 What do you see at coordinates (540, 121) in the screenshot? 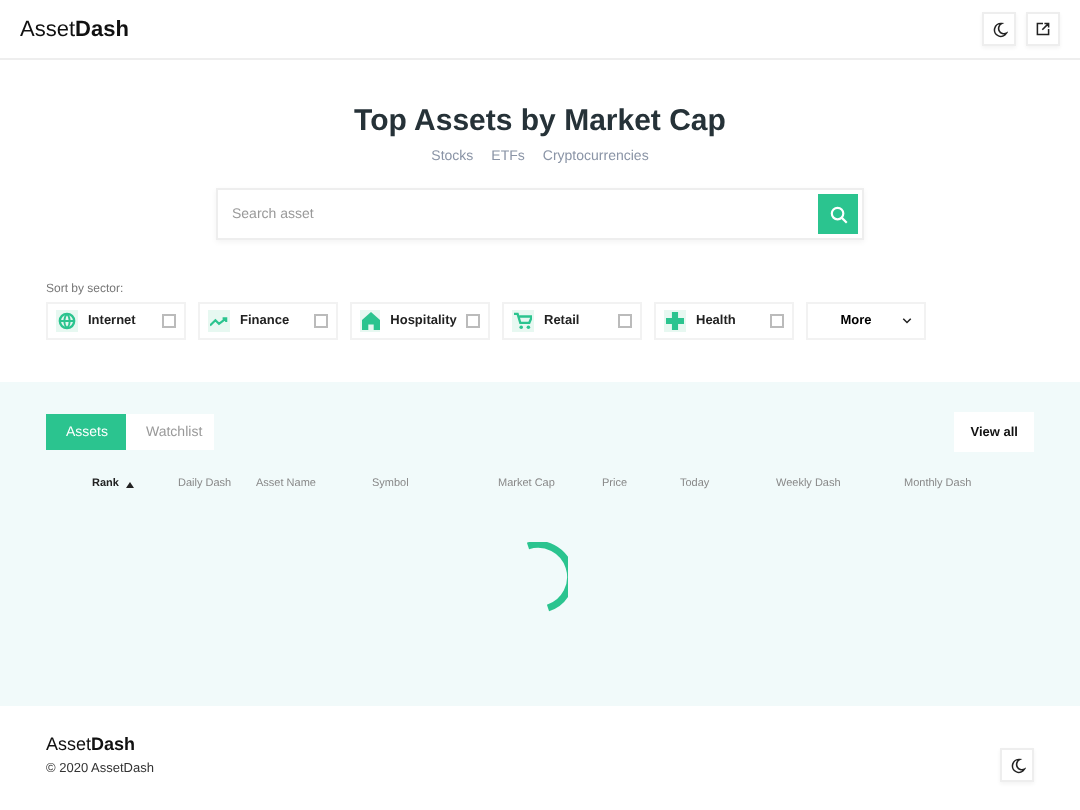
I see `page-title: Top Assets by Market Cap` at bounding box center [540, 121].